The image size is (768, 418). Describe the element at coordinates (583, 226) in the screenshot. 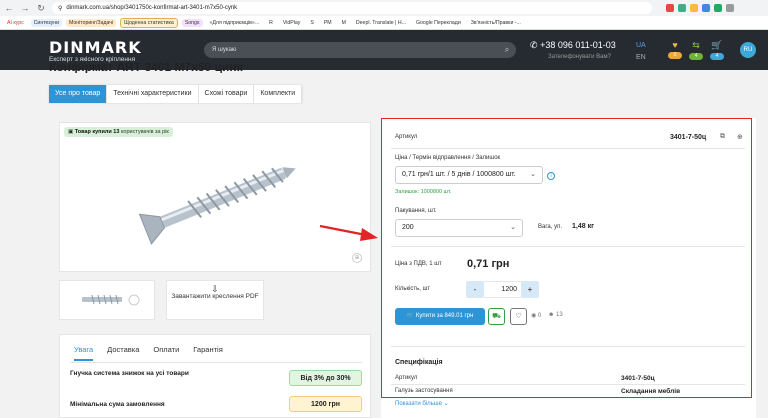

I see `weight-value: 1,48 кг` at that location.